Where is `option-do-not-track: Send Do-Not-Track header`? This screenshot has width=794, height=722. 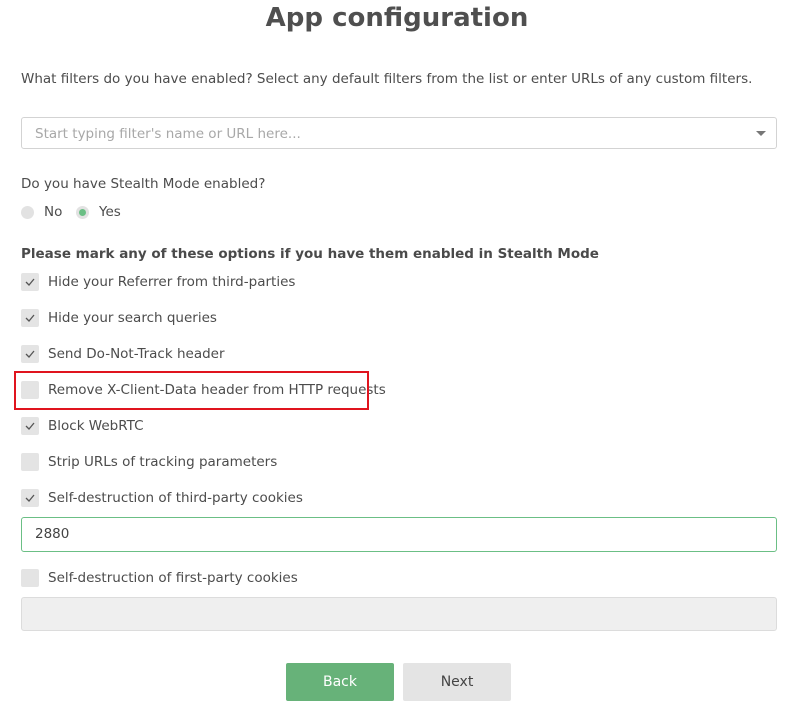 option-do-not-track: Send Do-Not-Track header is located at coordinates (123, 354).